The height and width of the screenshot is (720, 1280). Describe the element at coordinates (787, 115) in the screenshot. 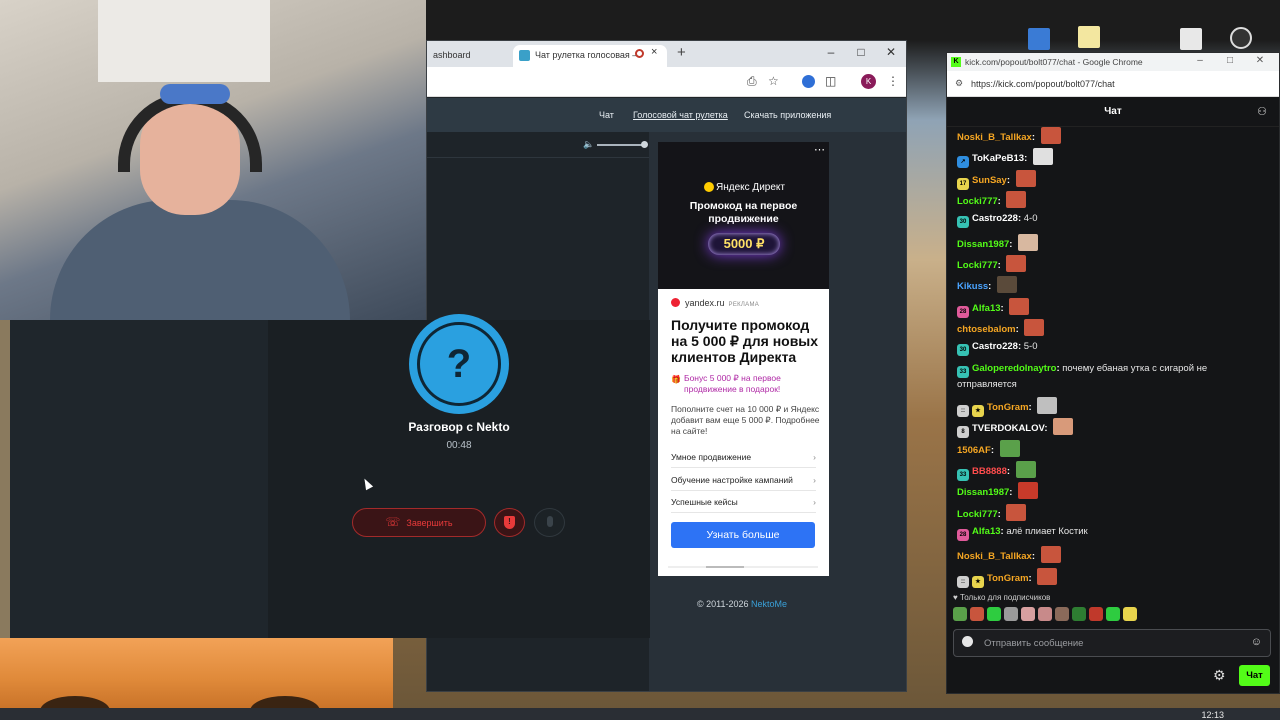

I see `nav-link-download-apps: Скачать приложения` at that location.